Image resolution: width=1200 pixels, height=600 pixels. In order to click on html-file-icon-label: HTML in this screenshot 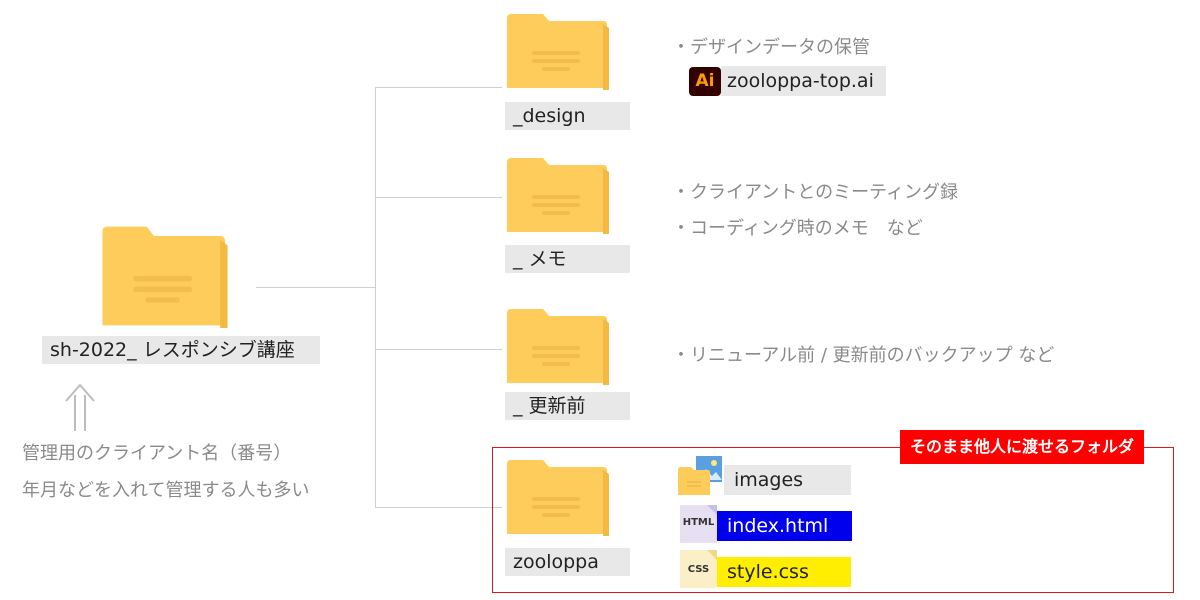, I will do `click(698, 522)`.